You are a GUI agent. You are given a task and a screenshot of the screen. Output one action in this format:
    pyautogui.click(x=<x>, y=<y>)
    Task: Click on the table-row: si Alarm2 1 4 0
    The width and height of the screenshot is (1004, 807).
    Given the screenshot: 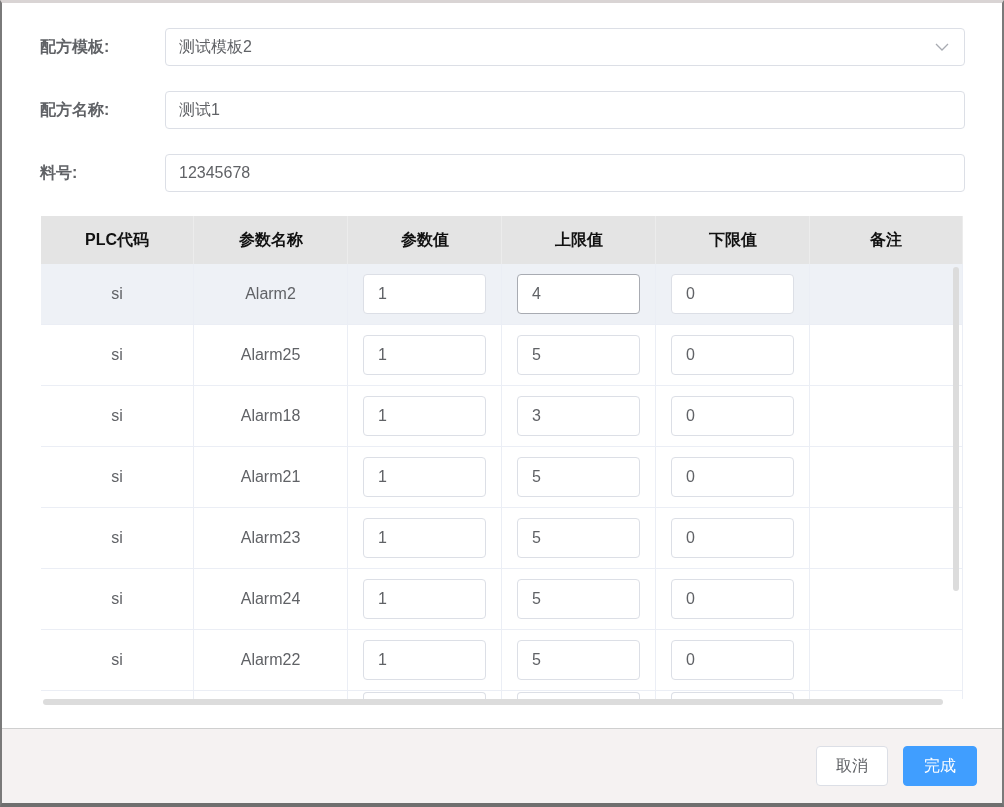 What is the action you would take?
    pyautogui.click(x=502, y=294)
    